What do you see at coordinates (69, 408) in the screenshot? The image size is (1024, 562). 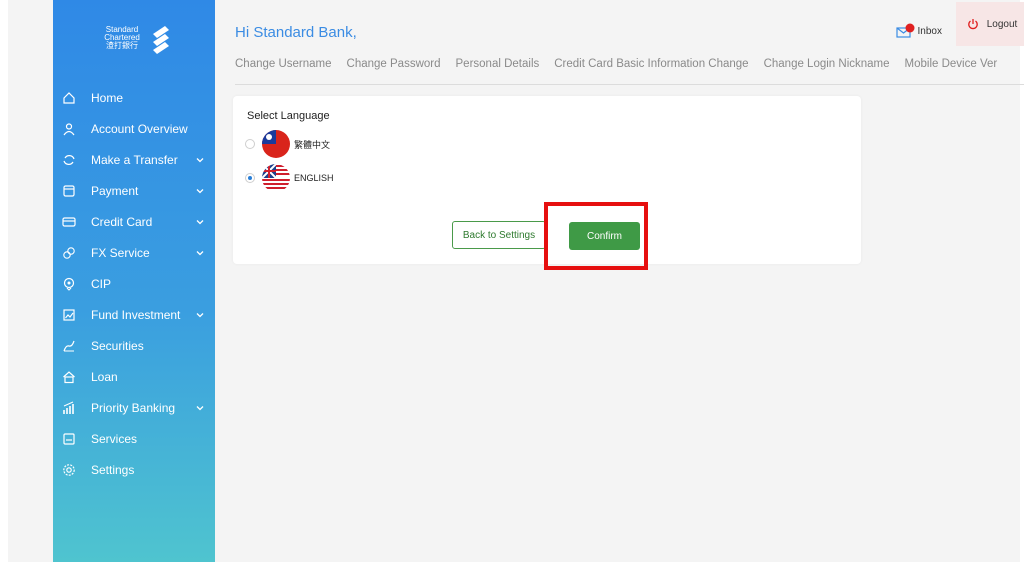 I see `bar-chart-icon` at bounding box center [69, 408].